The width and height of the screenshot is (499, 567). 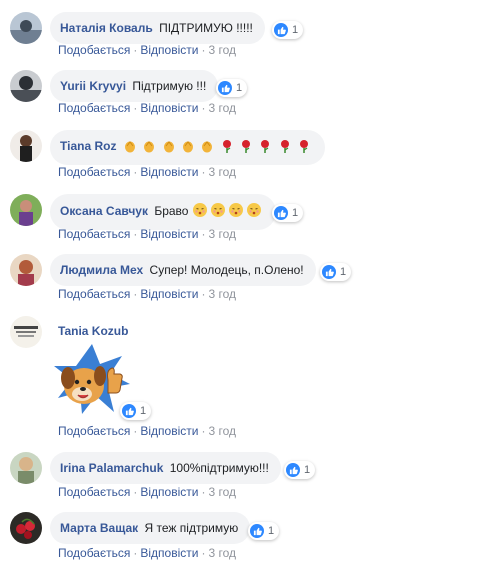 I want to click on dog-thumbs-up-sticker, so click(x=92, y=379).